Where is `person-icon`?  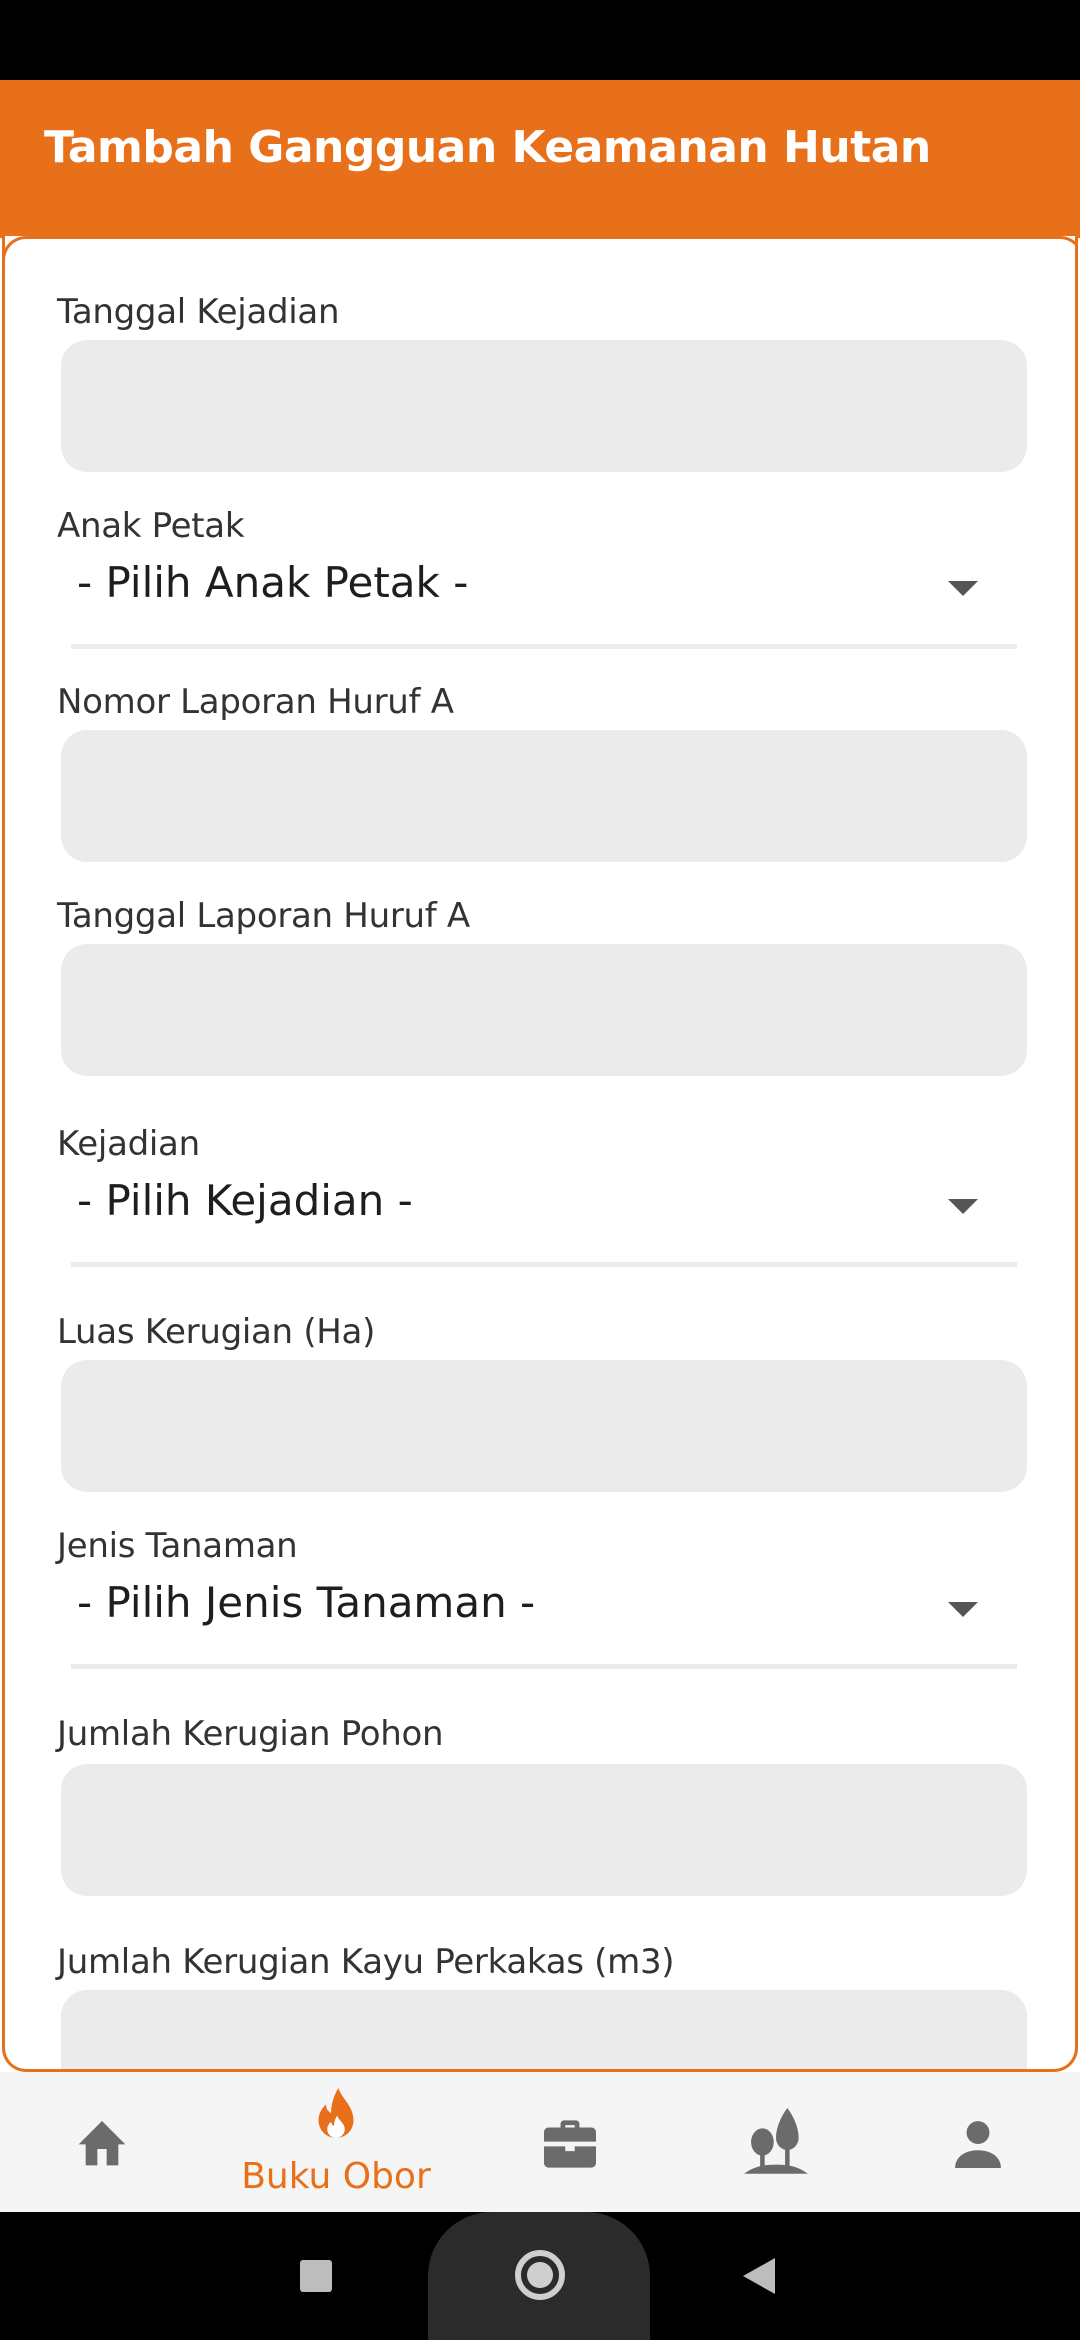
person-icon is located at coordinates (978, 2144).